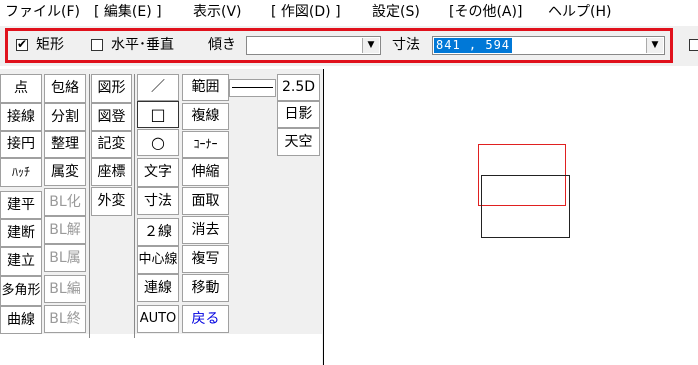 The image size is (698, 365). What do you see at coordinates (65, 202) in the screenshot?
I see `tool-block-create: BL化` at bounding box center [65, 202].